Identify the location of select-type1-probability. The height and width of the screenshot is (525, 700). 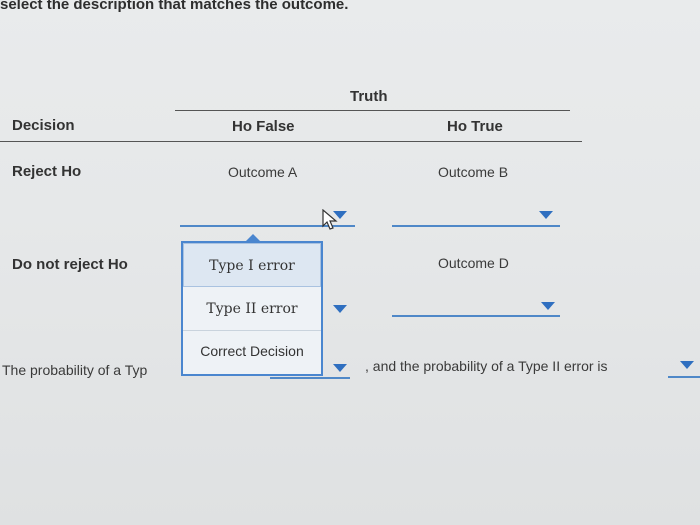
(310, 378).